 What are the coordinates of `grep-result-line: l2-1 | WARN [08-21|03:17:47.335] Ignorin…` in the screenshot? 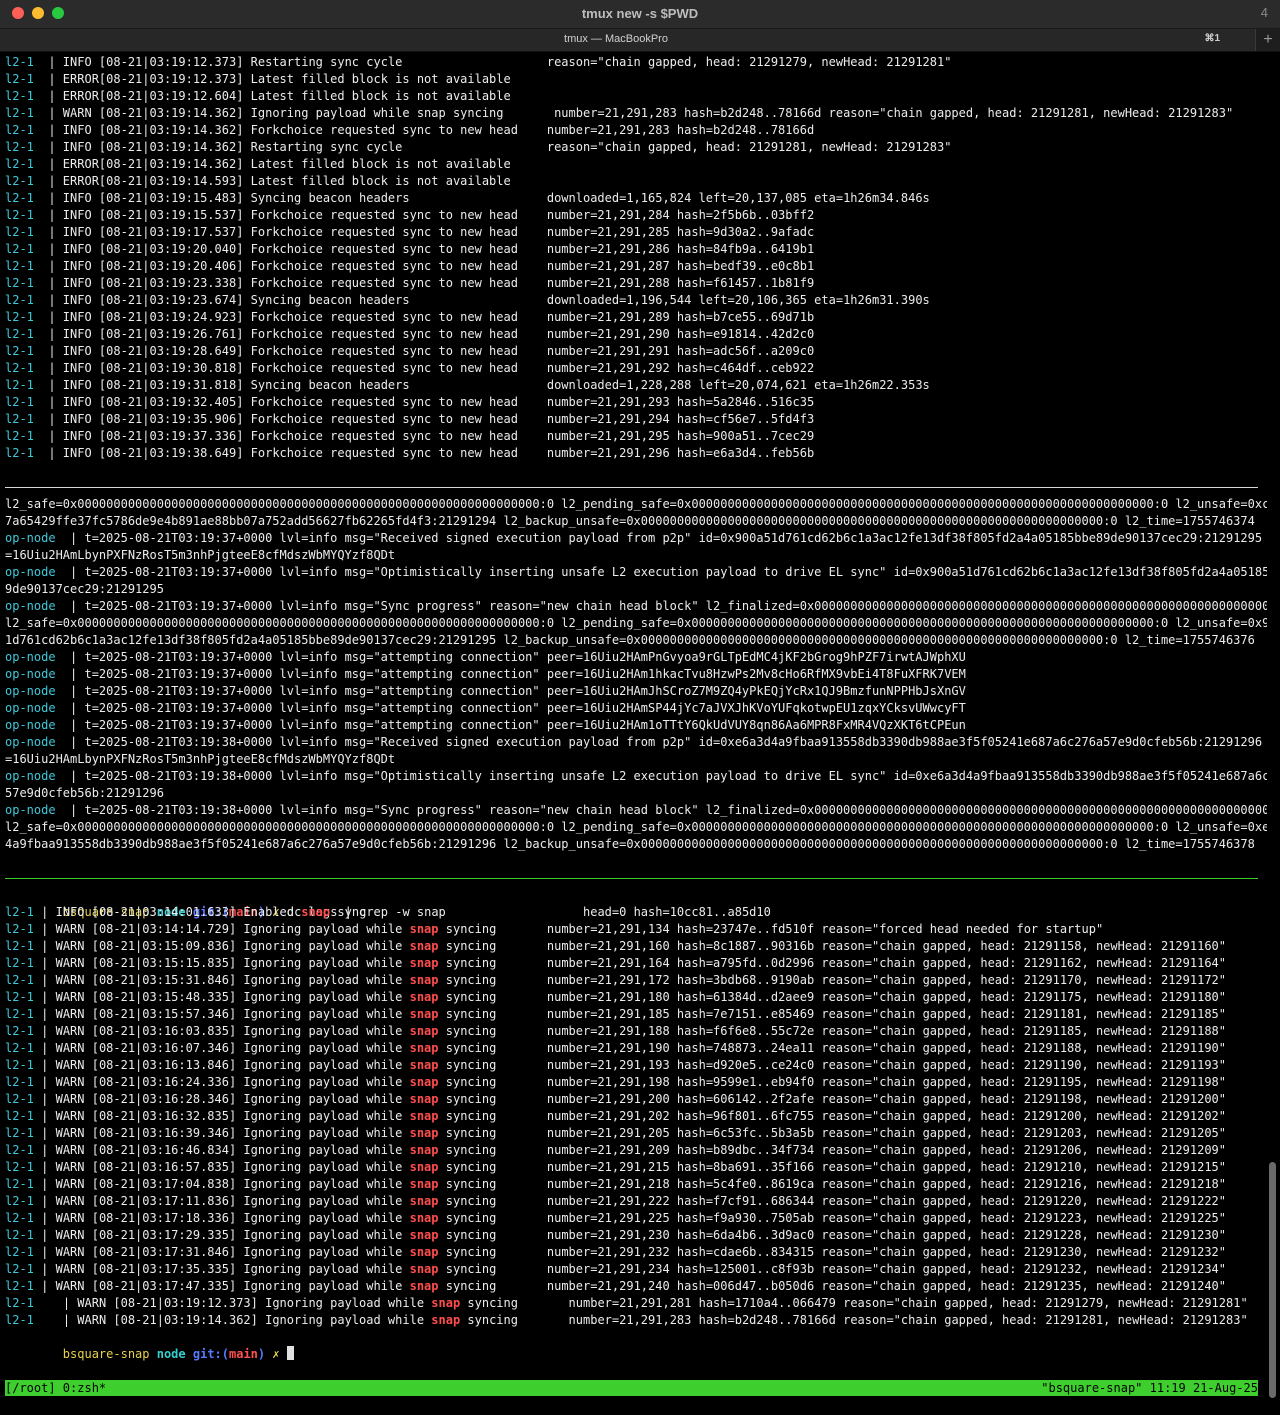 It's located at (615, 1286).